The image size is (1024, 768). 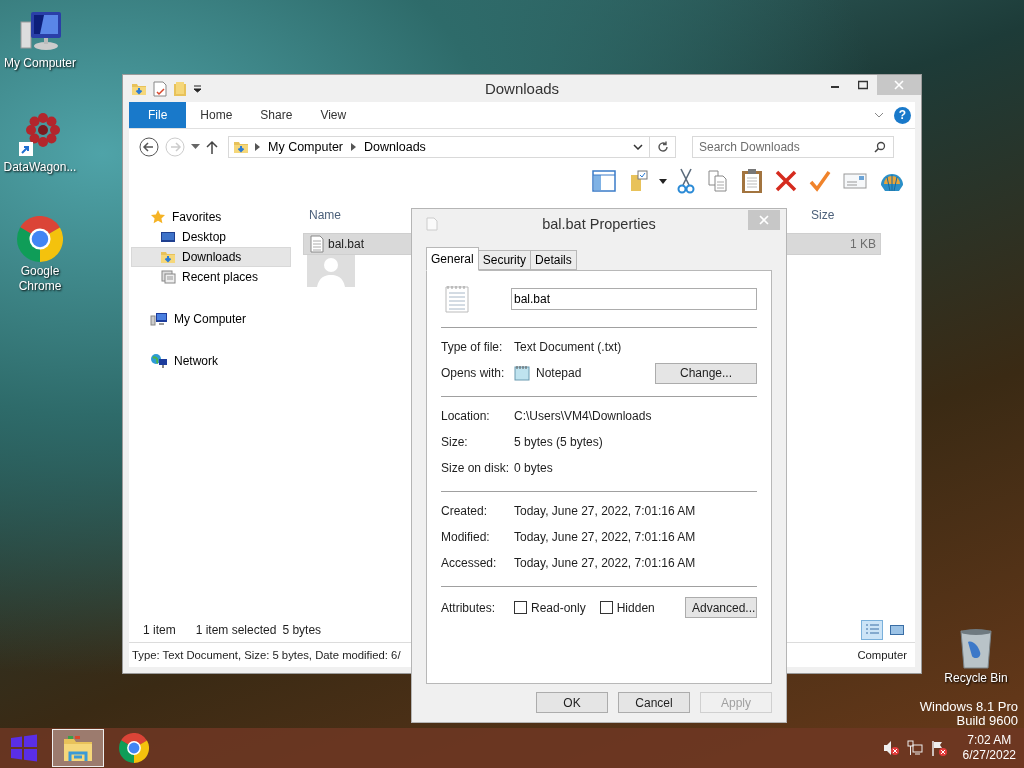 What do you see at coordinates (159, 319) in the screenshot?
I see `computer-icon` at bounding box center [159, 319].